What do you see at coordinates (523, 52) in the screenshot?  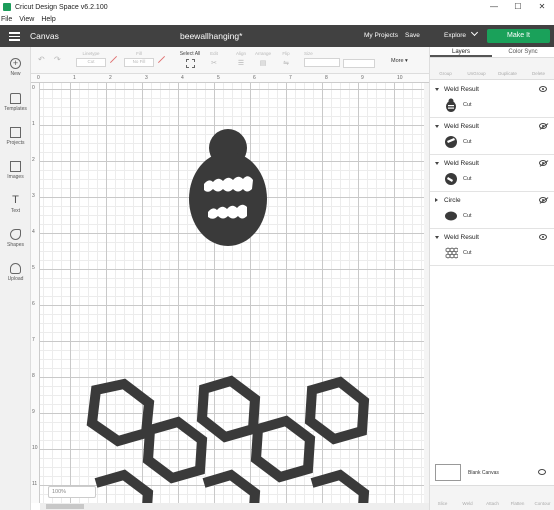 I see `tab-color-sync: Color Sync` at bounding box center [523, 52].